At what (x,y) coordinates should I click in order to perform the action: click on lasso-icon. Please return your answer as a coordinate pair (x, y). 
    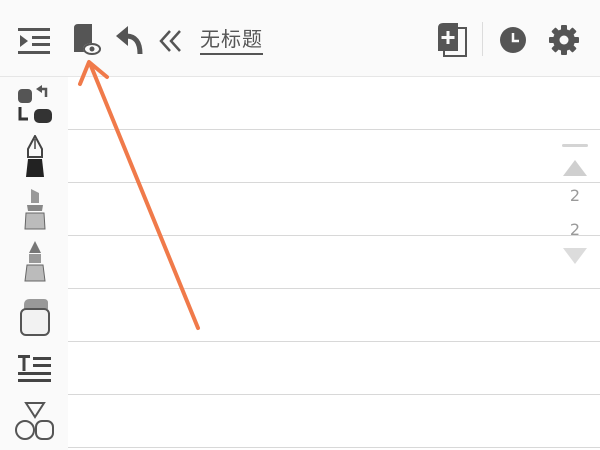
    Looking at the image, I should click on (35, 107).